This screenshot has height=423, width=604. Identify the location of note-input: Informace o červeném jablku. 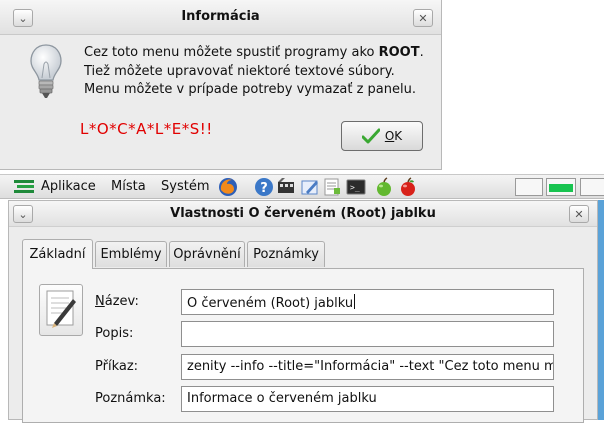
(367, 399).